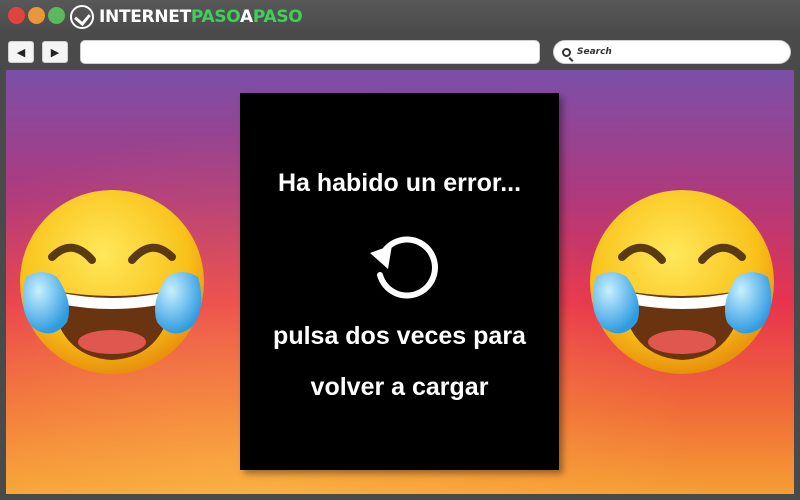 Image resolution: width=800 pixels, height=500 pixels. I want to click on logo-text: INTERNETPASOAPASO, so click(201, 17).